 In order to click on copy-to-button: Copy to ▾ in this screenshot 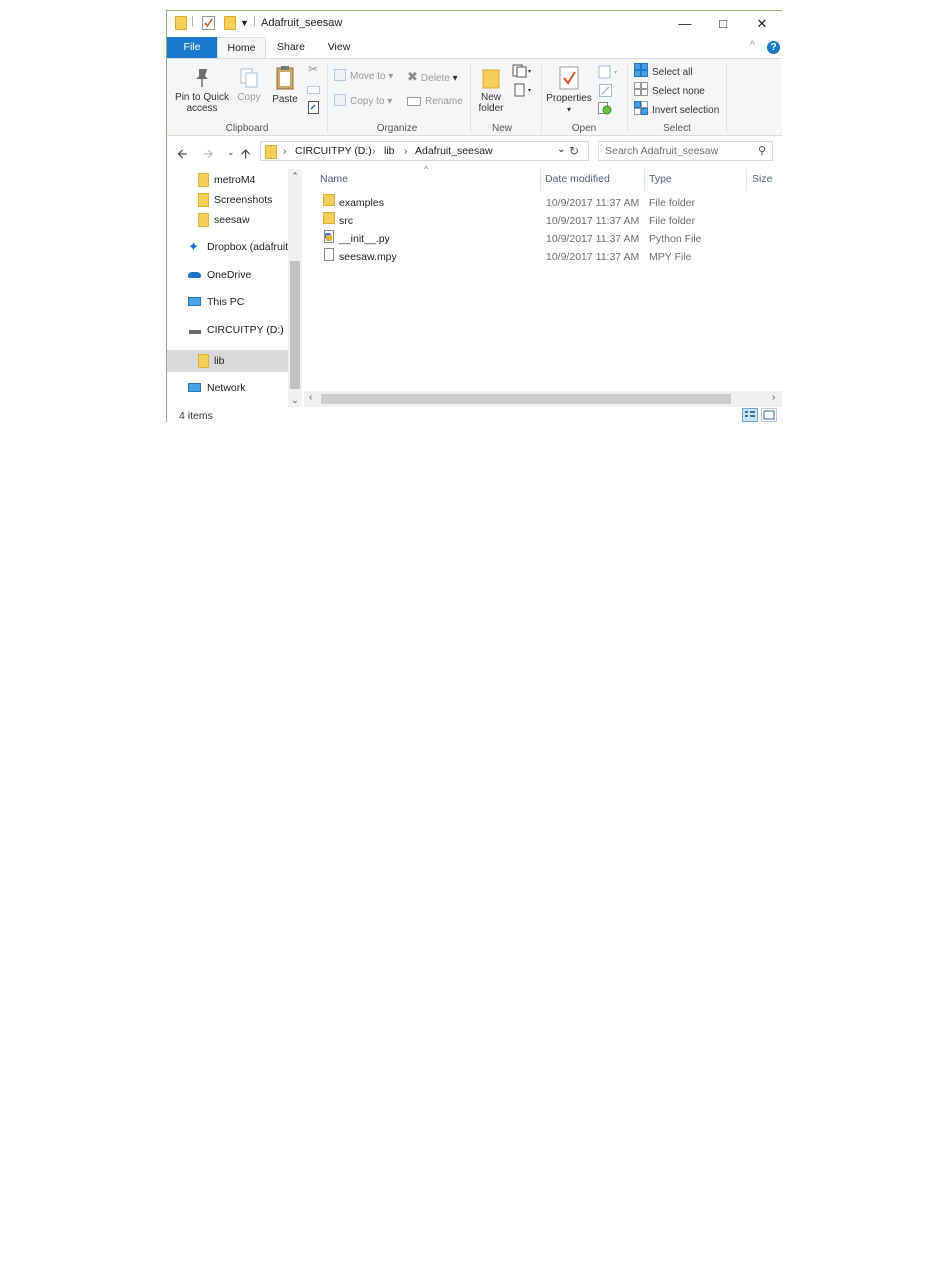, I will do `click(363, 102)`.